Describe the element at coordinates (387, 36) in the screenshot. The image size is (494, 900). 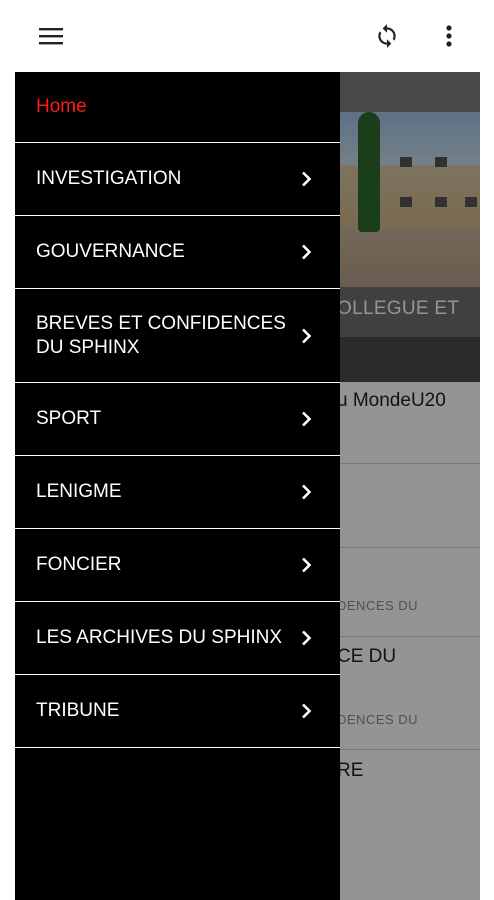
I see `refresh-icon` at that location.